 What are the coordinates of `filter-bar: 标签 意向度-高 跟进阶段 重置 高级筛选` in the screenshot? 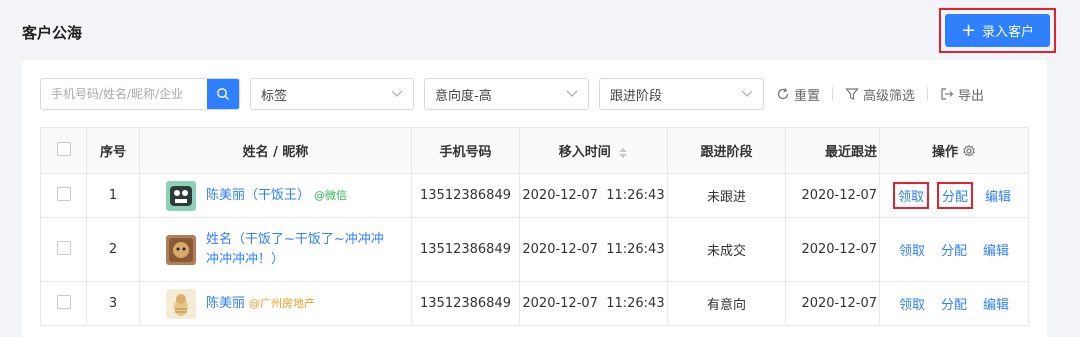 It's located at (512, 94).